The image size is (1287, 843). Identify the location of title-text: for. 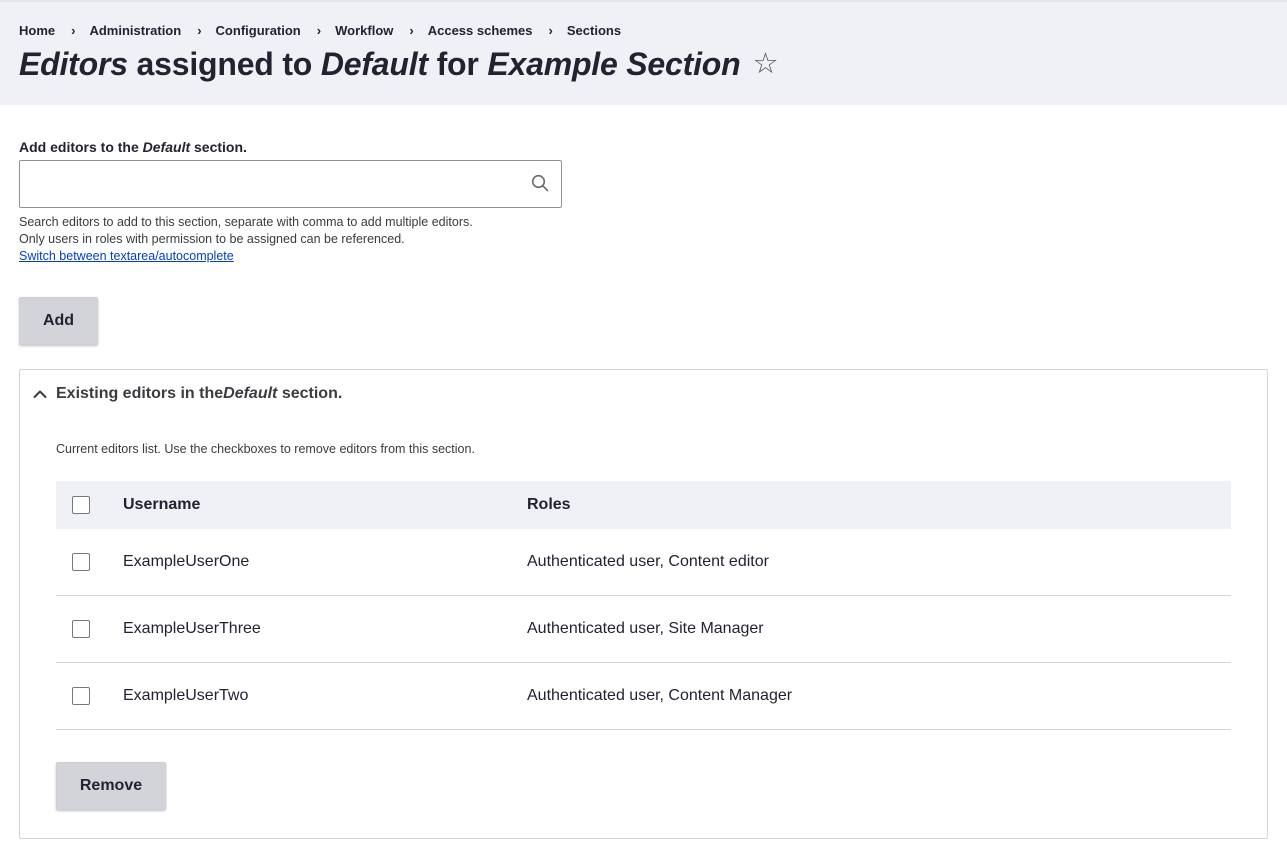
(457, 64).